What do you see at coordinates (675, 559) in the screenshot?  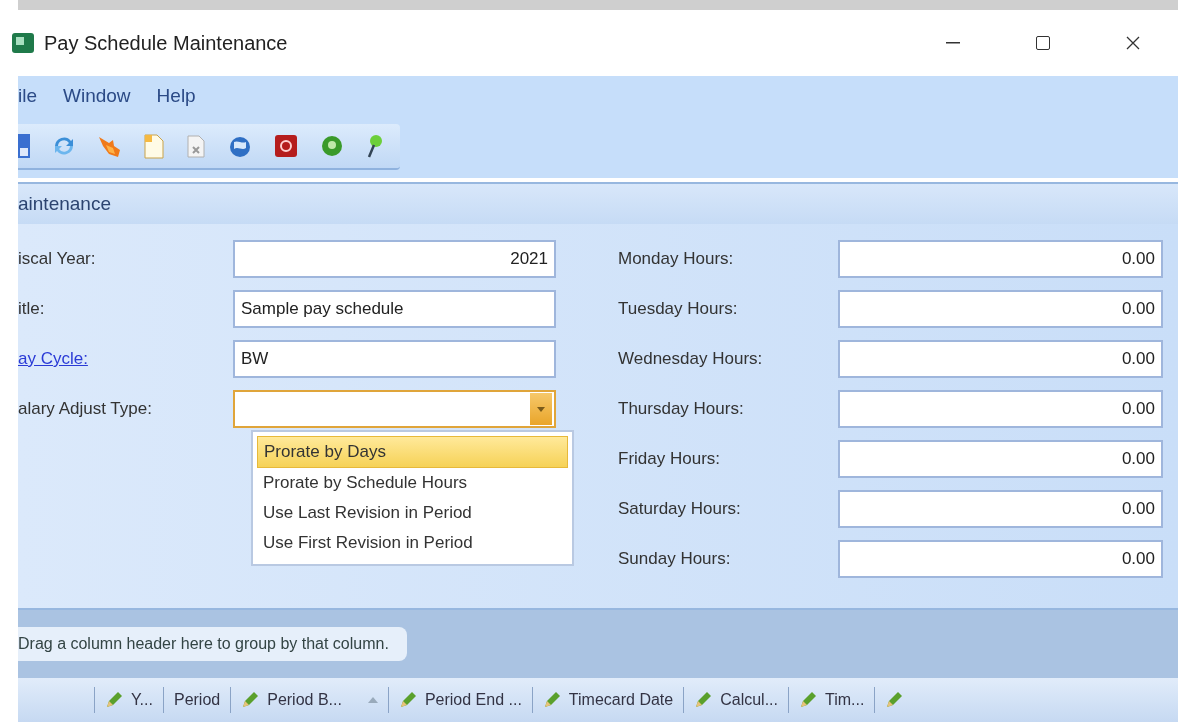 I see `field-label: Sunday Hours:` at bounding box center [675, 559].